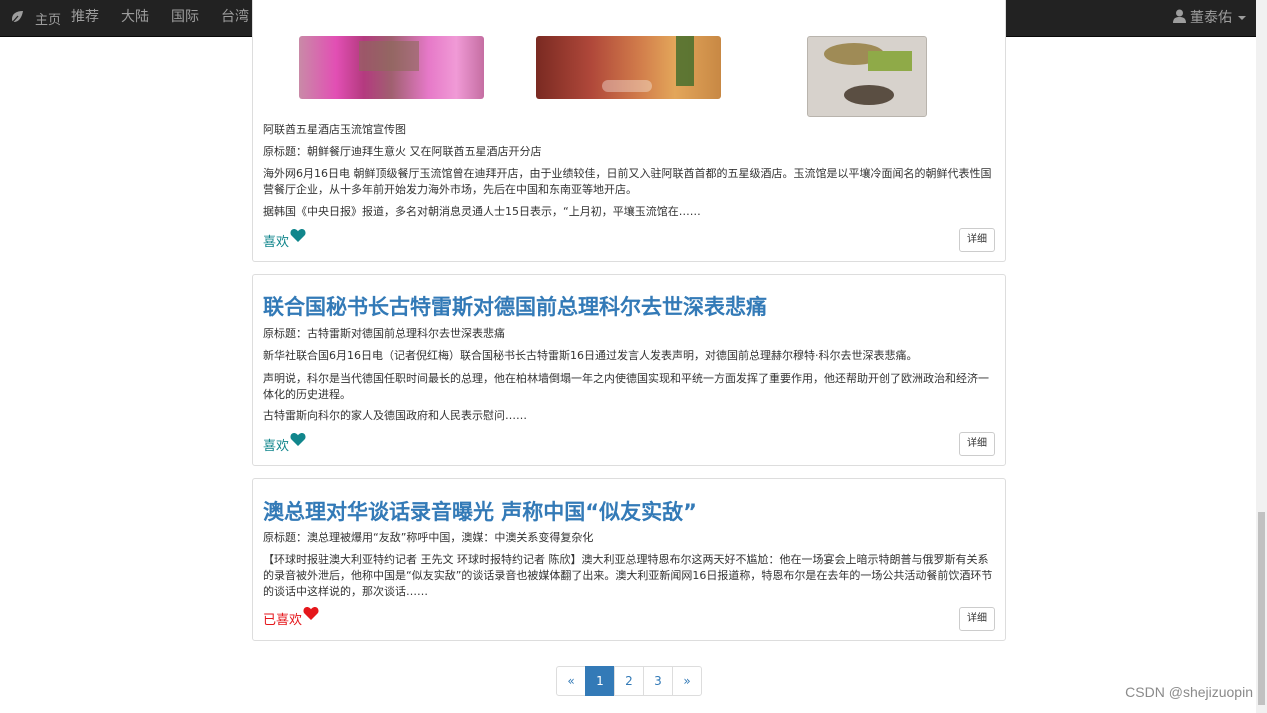  What do you see at coordinates (687, 681) in the screenshot?
I see `pagination-next: »` at bounding box center [687, 681].